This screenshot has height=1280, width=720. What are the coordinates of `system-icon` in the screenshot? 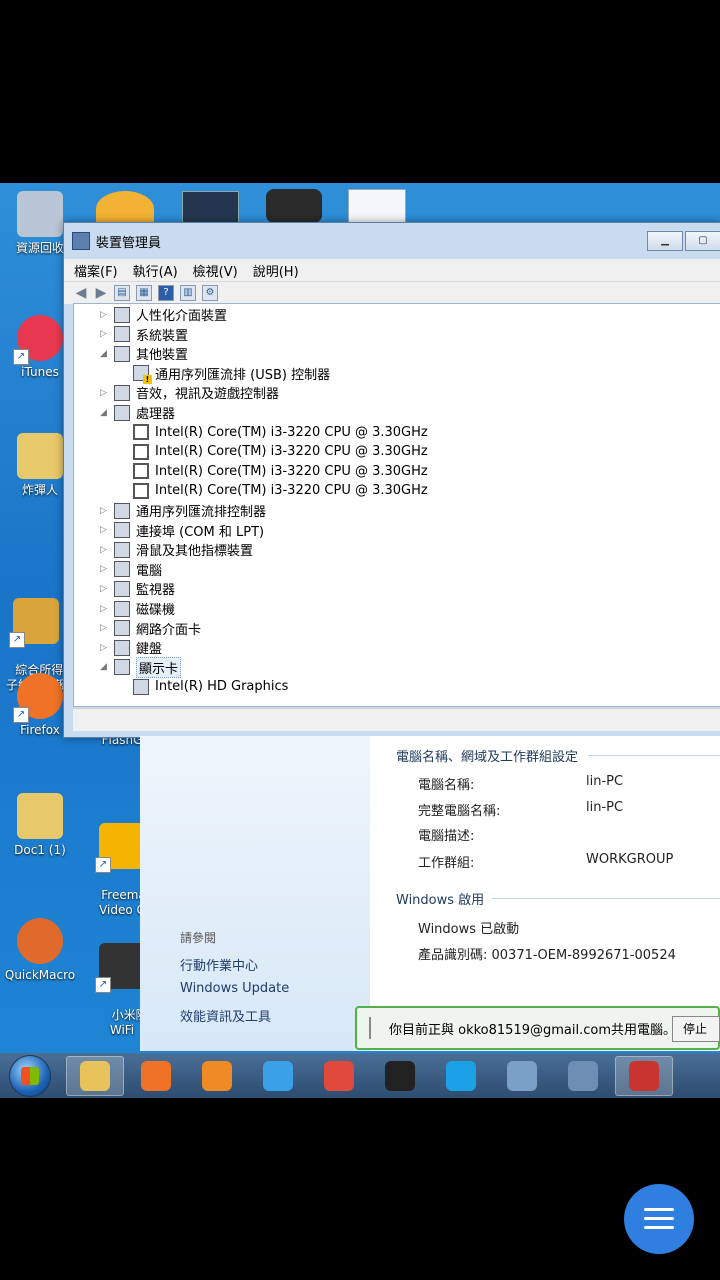 It's located at (583, 1075).